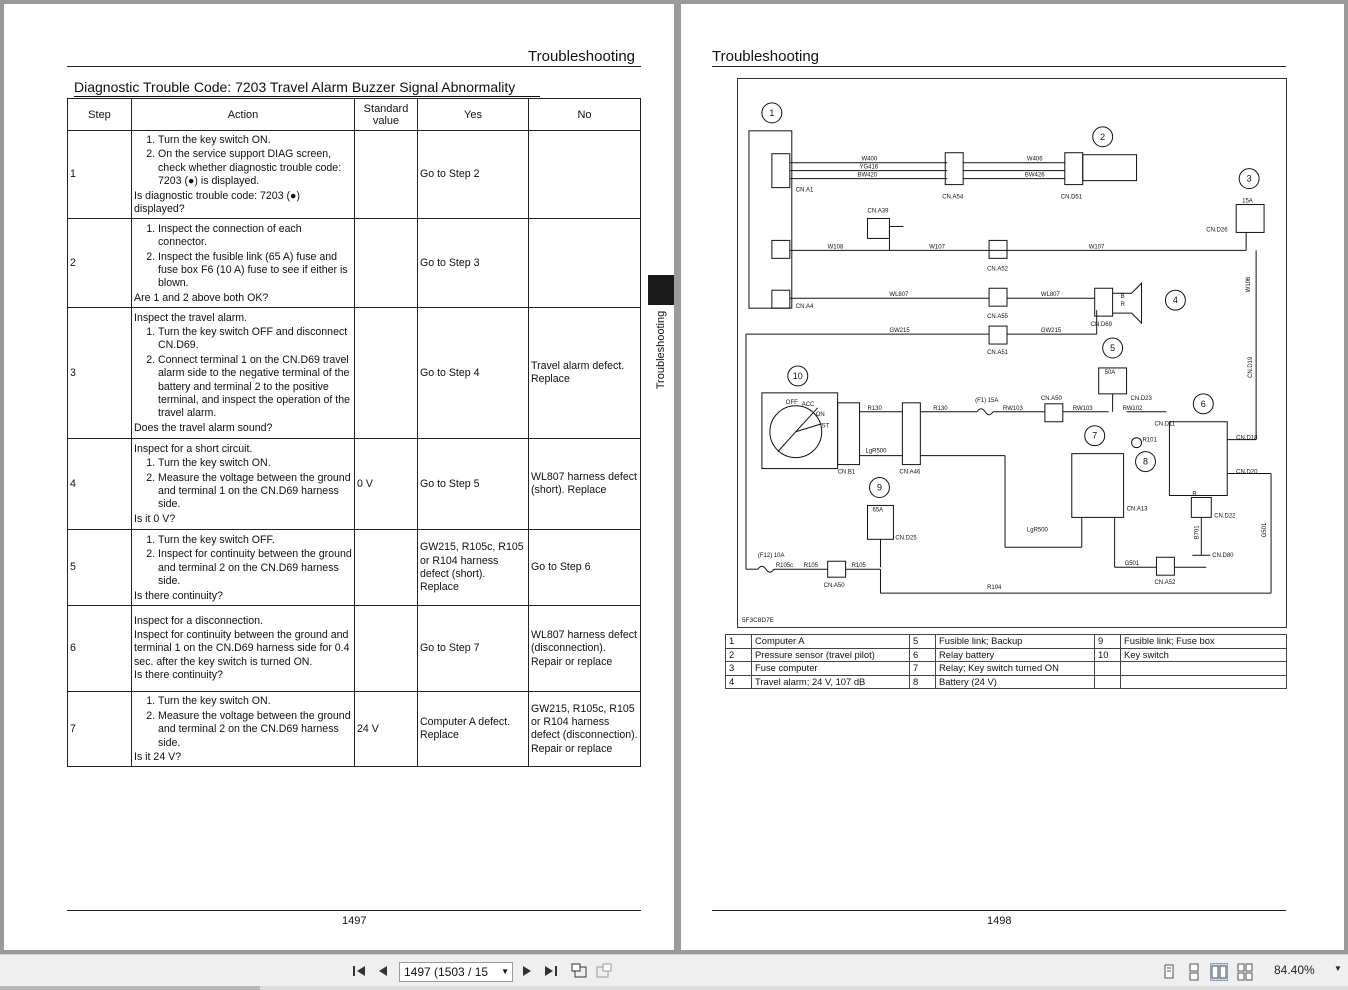 The width and height of the screenshot is (1348, 990). What do you see at coordinates (354, 921) in the screenshot?
I see `page-number: 1497` at bounding box center [354, 921].